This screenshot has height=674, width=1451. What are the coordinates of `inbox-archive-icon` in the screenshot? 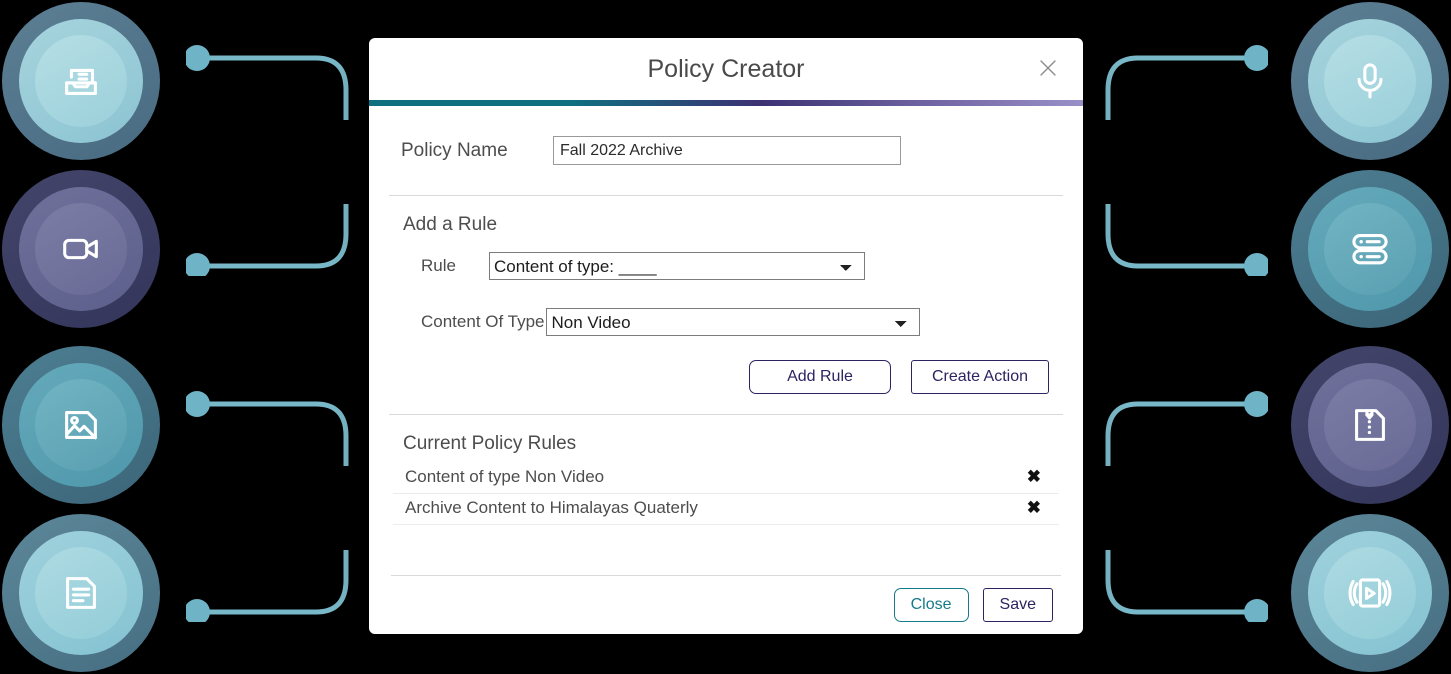 It's located at (81, 81).